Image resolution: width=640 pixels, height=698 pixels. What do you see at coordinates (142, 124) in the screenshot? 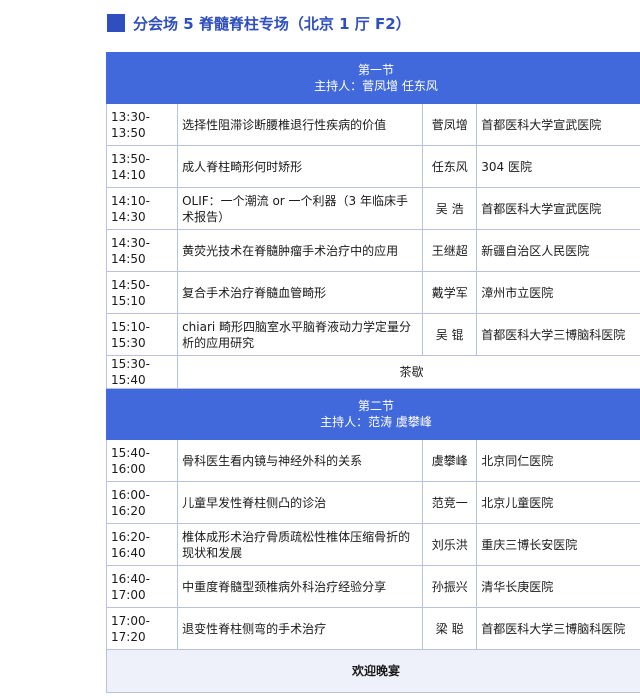
I see `talk-time: 13:30-13:50` at bounding box center [142, 124].